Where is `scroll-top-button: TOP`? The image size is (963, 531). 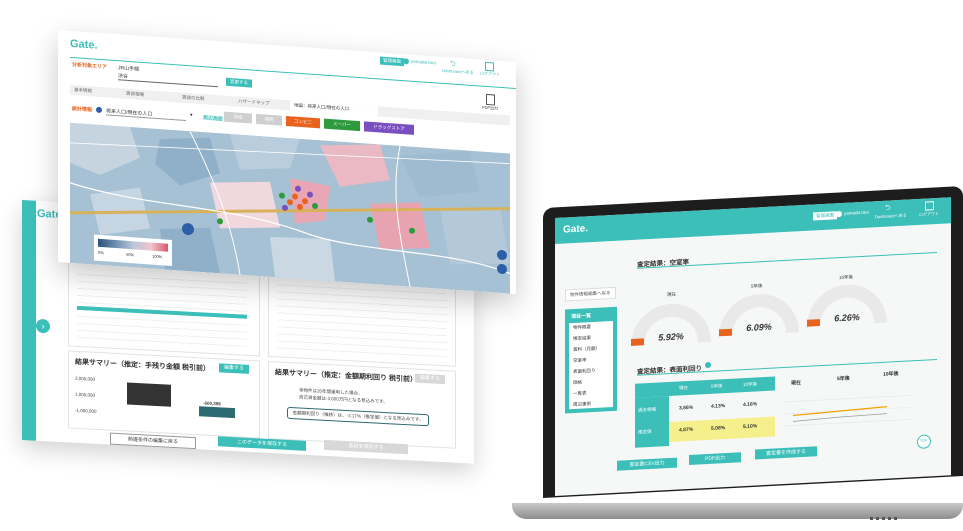
scroll-top-button: TOP is located at coordinates (924, 442).